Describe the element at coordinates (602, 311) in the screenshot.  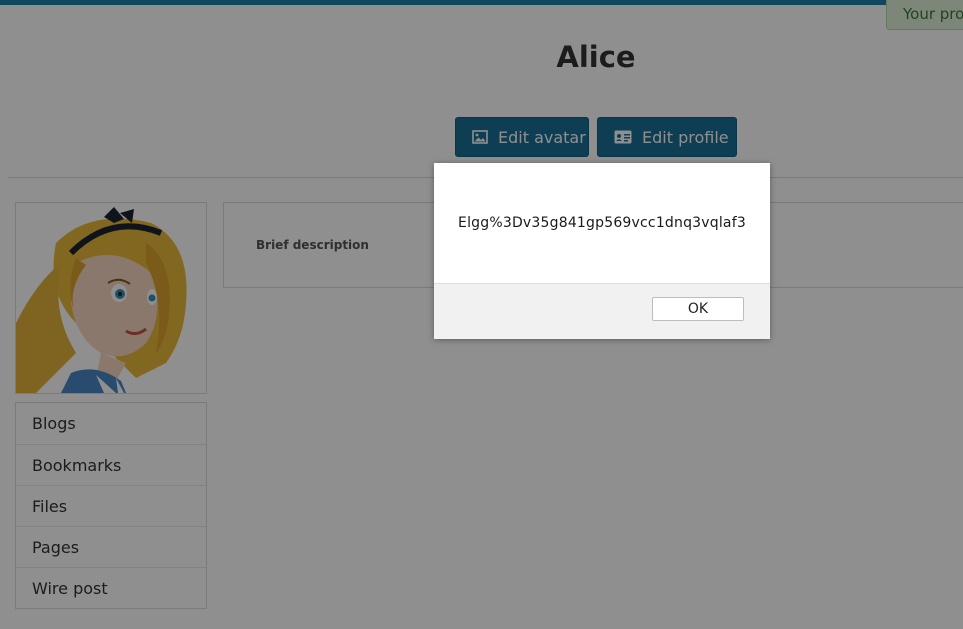
I see `alert-footer: OK` at that location.